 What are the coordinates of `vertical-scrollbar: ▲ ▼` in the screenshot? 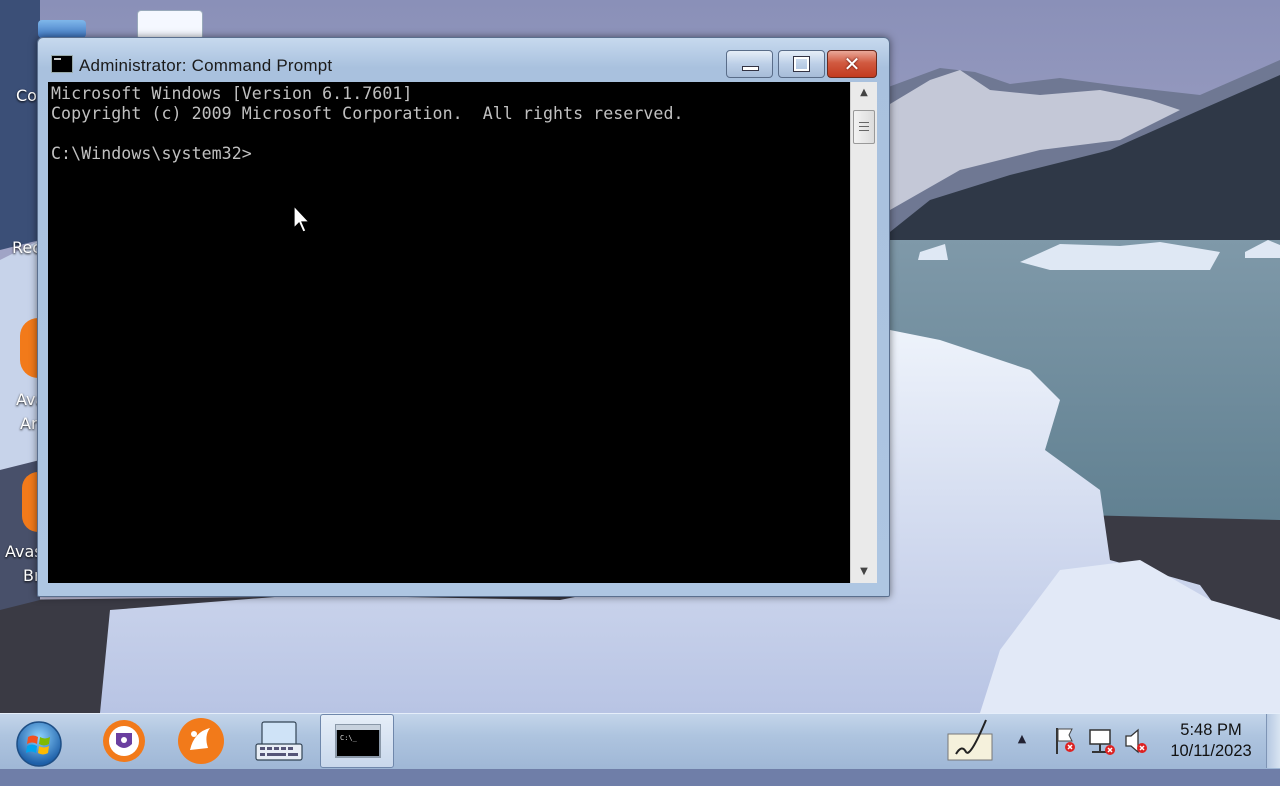 It's located at (863, 332).